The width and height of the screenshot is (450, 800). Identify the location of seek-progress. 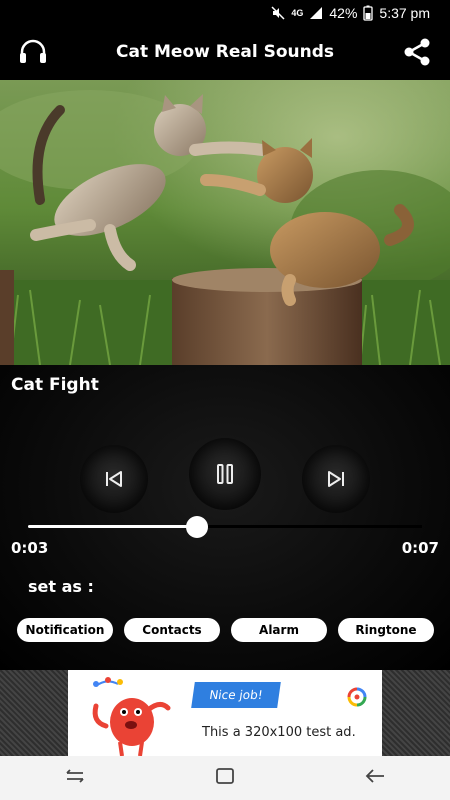
(112, 526).